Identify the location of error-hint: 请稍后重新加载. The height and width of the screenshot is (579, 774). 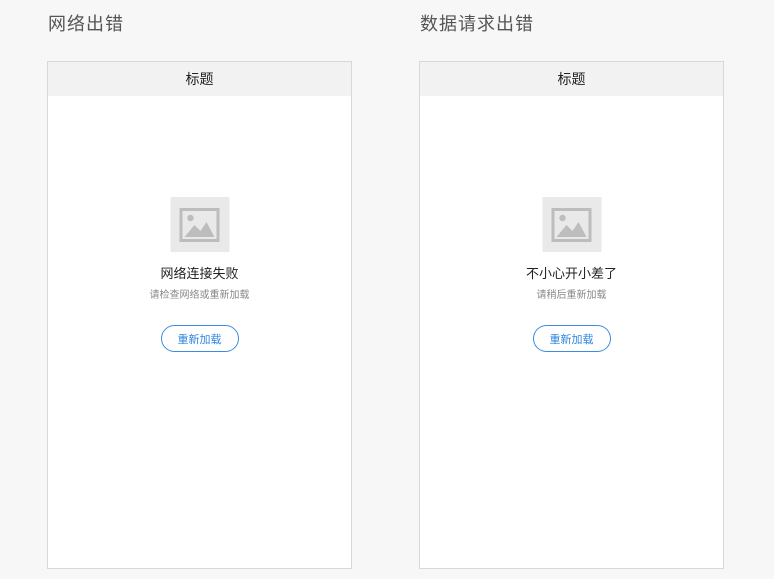
(571, 295).